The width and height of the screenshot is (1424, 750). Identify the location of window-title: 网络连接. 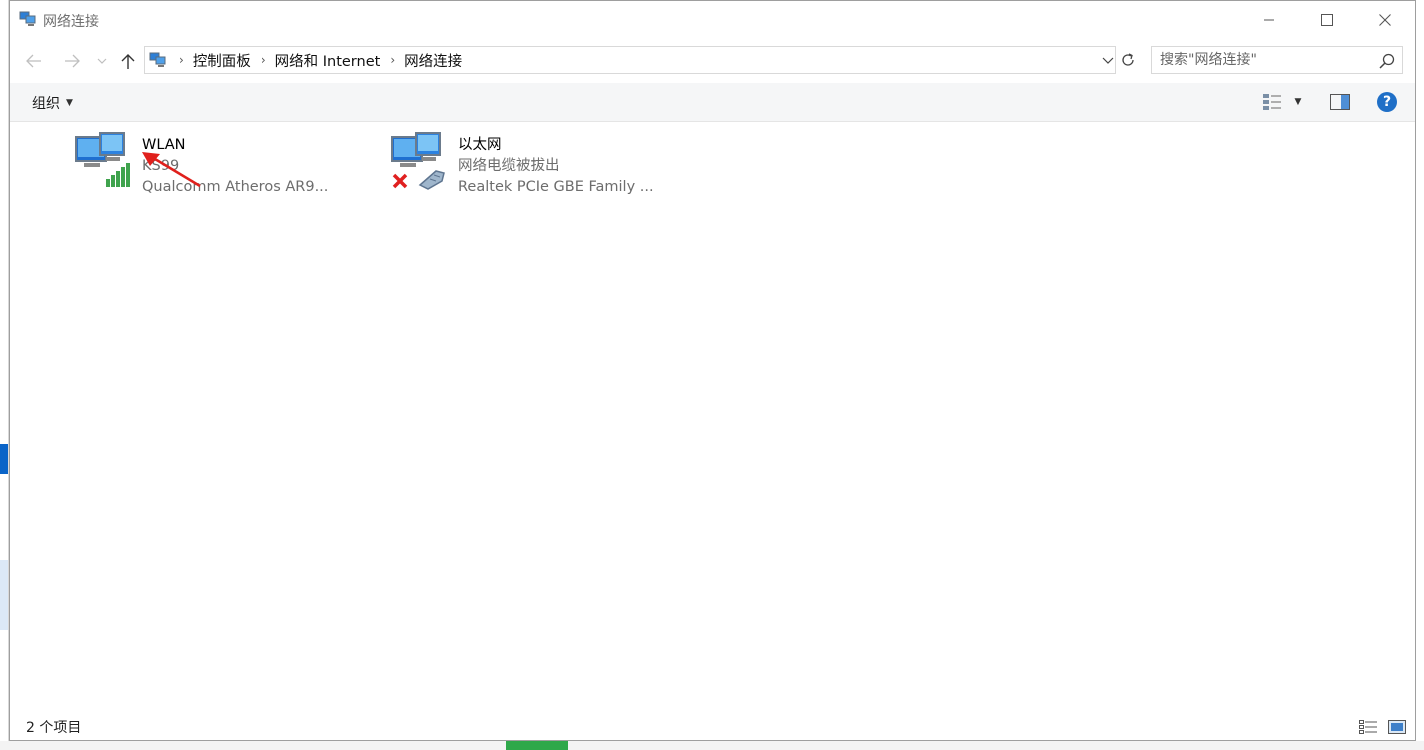
(71, 22).